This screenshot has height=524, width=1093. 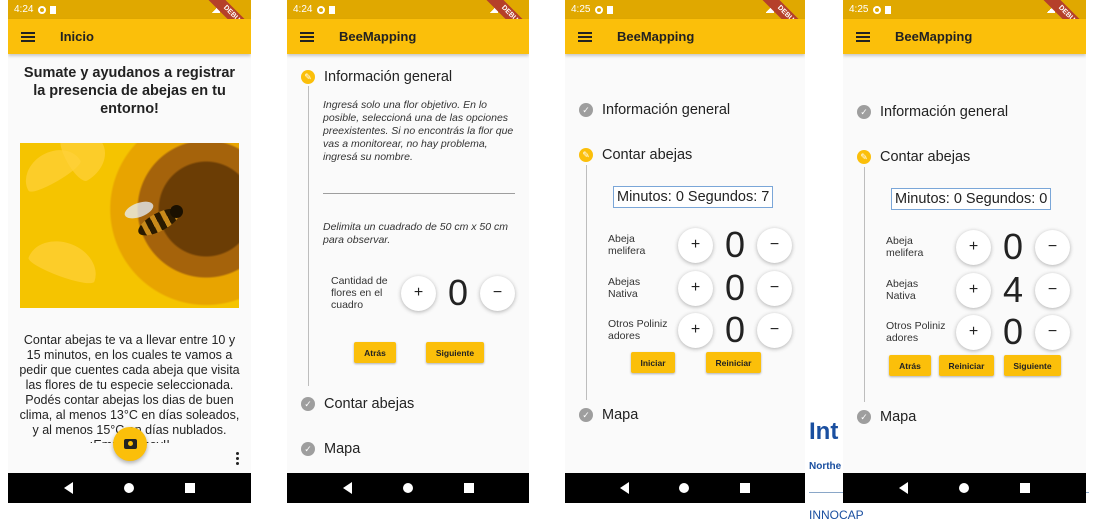 What do you see at coordinates (824, 431) in the screenshot?
I see `background-text-fragment: Int` at bounding box center [824, 431].